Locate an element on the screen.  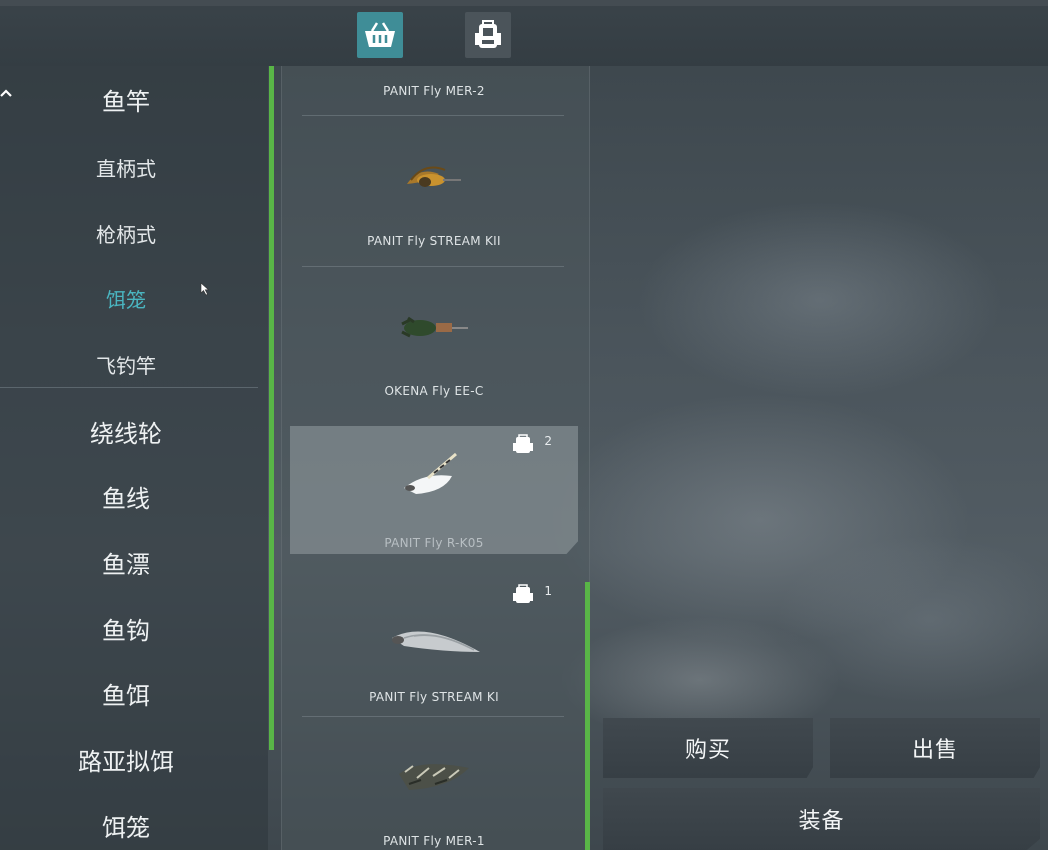
item-name: OKENA Fly EE-C is located at coordinates (434, 391).